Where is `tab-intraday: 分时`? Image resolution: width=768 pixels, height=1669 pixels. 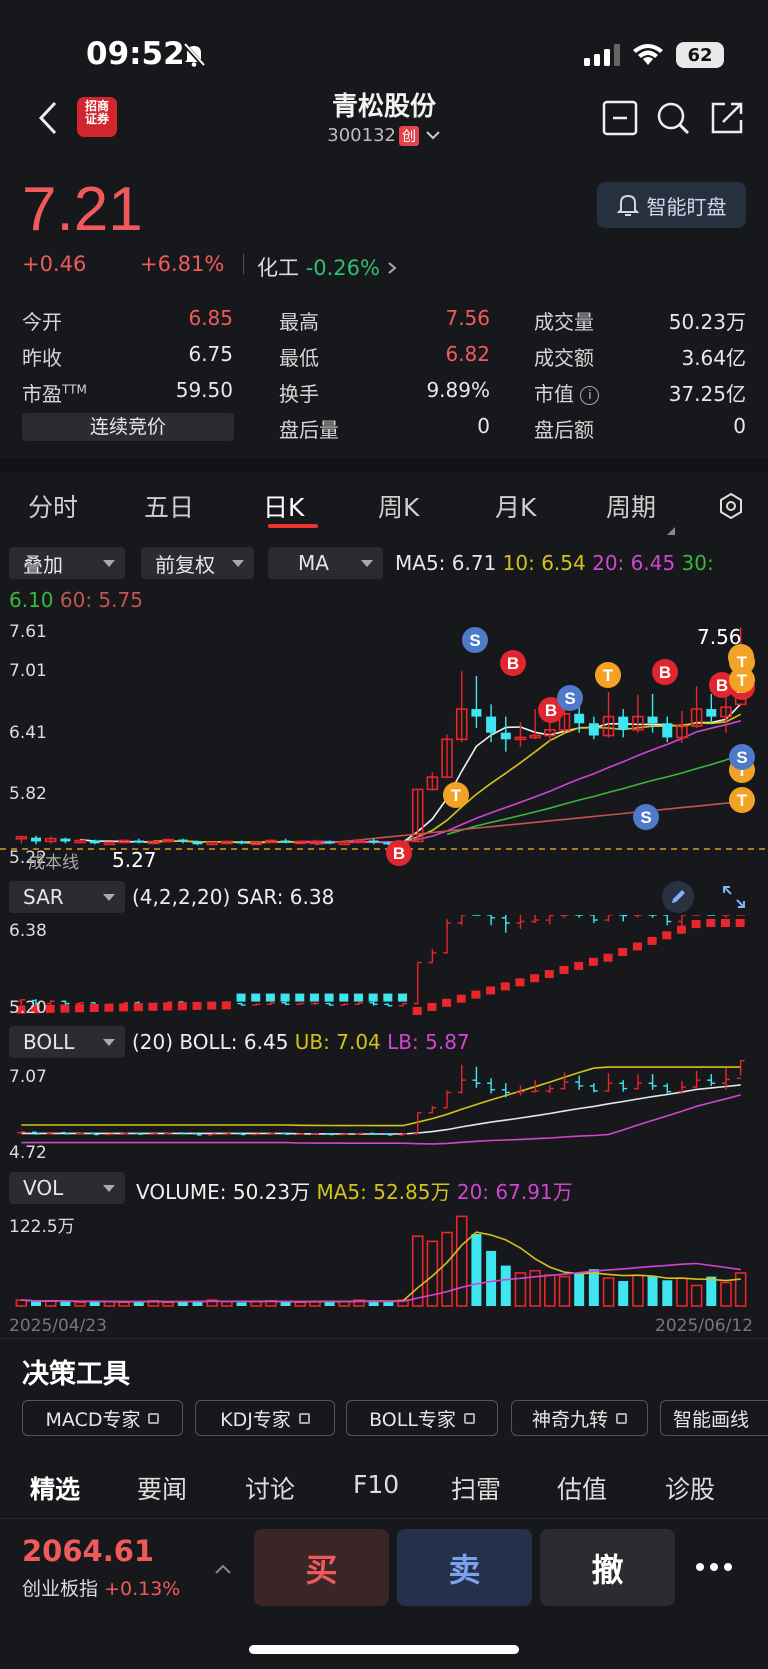 tab-intraday: 分时 is located at coordinates (53, 506).